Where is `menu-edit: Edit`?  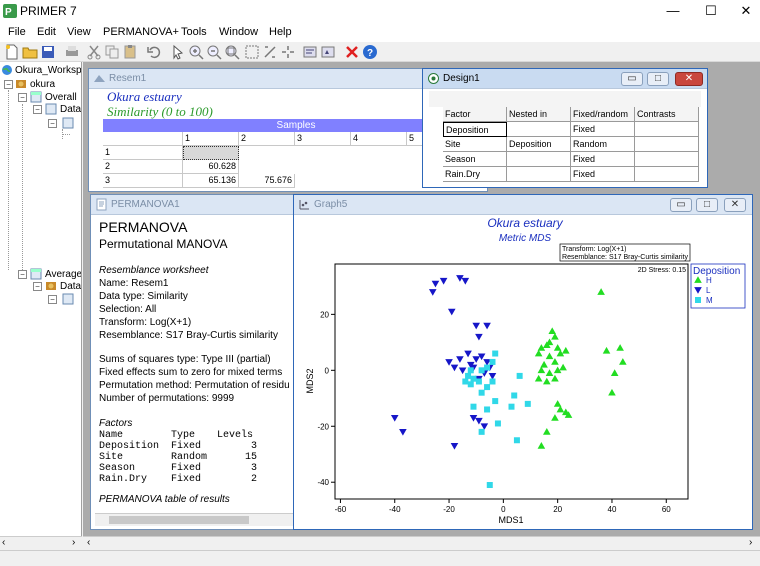
menu-edit: Edit is located at coordinates (46, 32).